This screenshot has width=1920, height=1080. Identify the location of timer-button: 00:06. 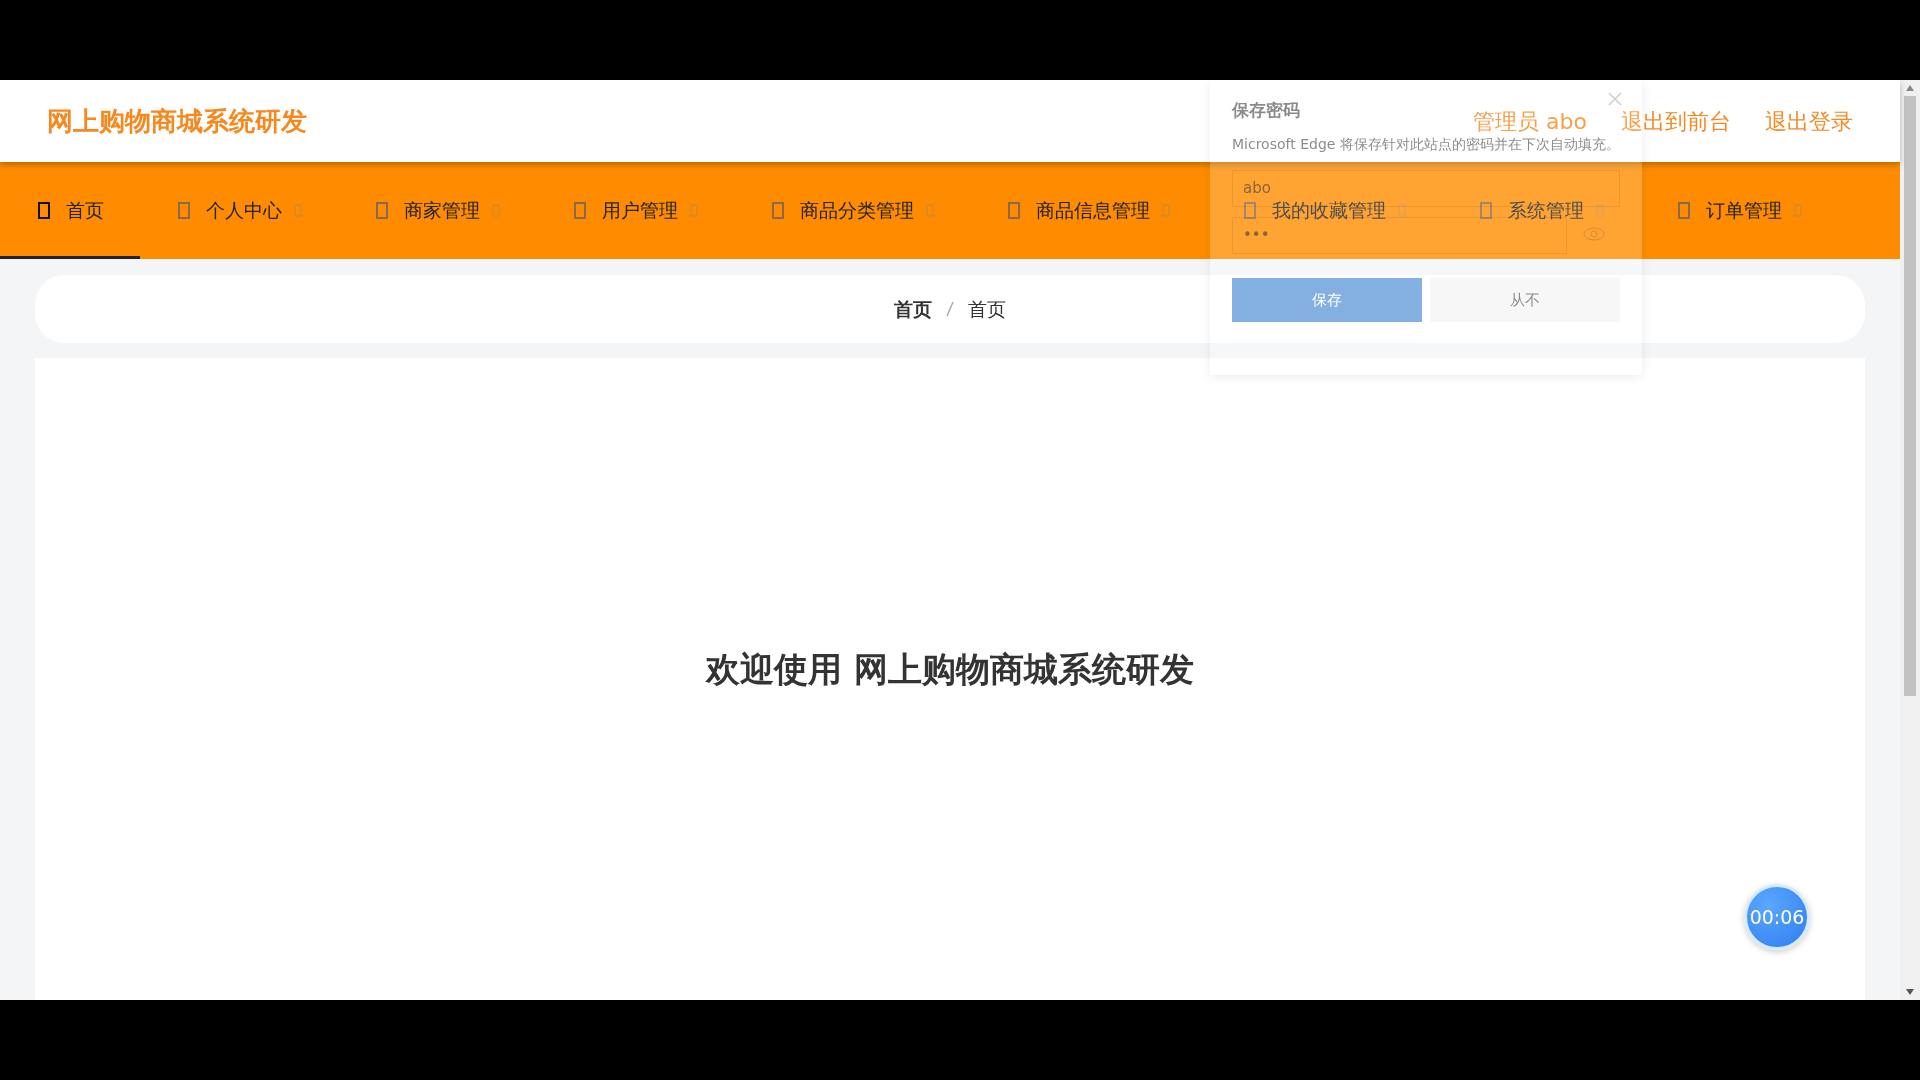
(1777, 917).